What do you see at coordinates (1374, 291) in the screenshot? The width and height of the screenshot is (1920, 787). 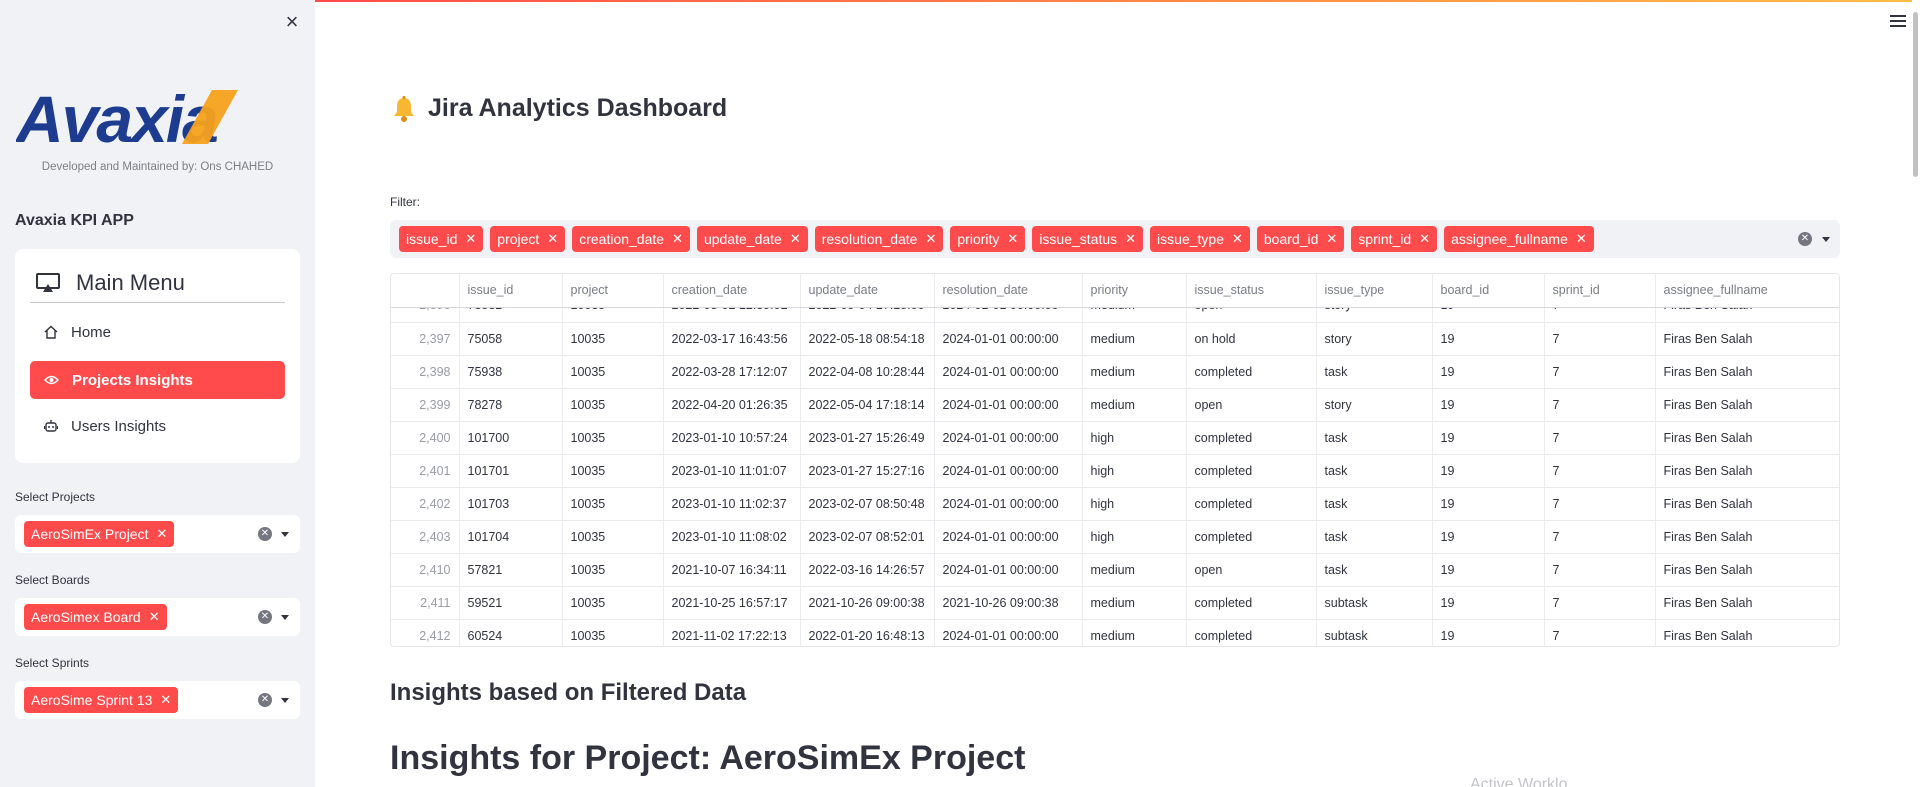 I see `column-header: issue_type` at bounding box center [1374, 291].